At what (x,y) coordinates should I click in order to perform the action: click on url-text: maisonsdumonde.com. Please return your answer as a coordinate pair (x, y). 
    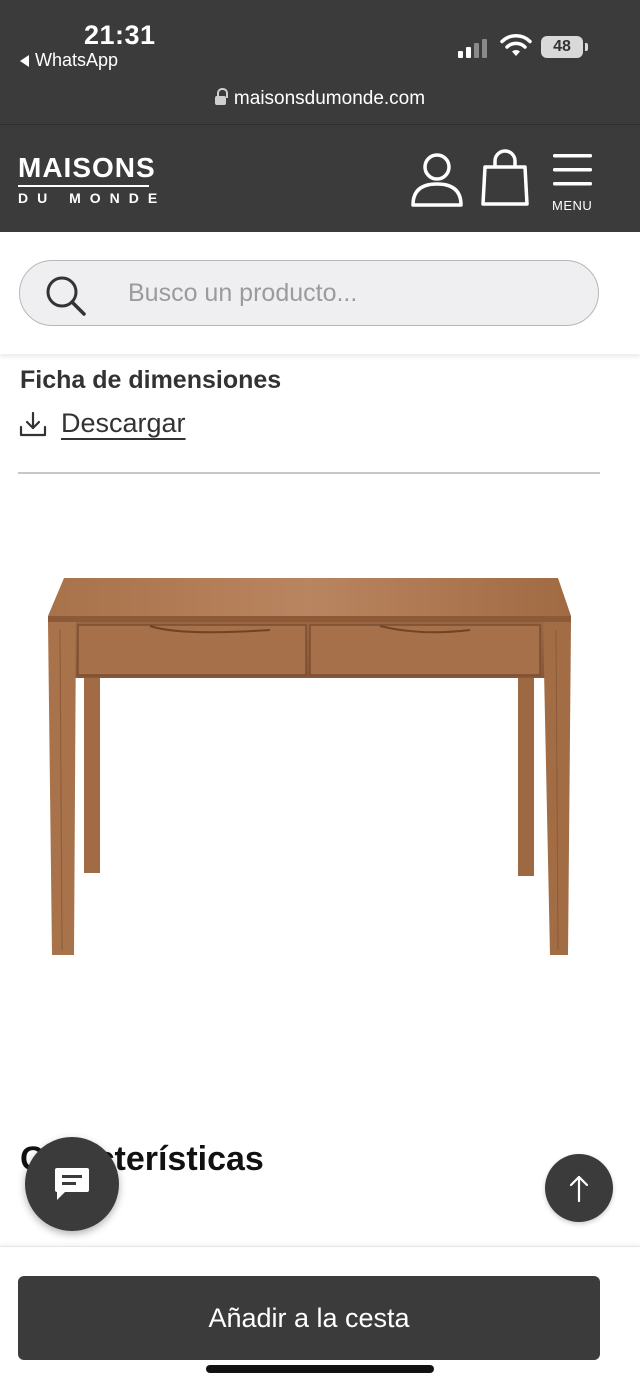
    Looking at the image, I should click on (329, 98).